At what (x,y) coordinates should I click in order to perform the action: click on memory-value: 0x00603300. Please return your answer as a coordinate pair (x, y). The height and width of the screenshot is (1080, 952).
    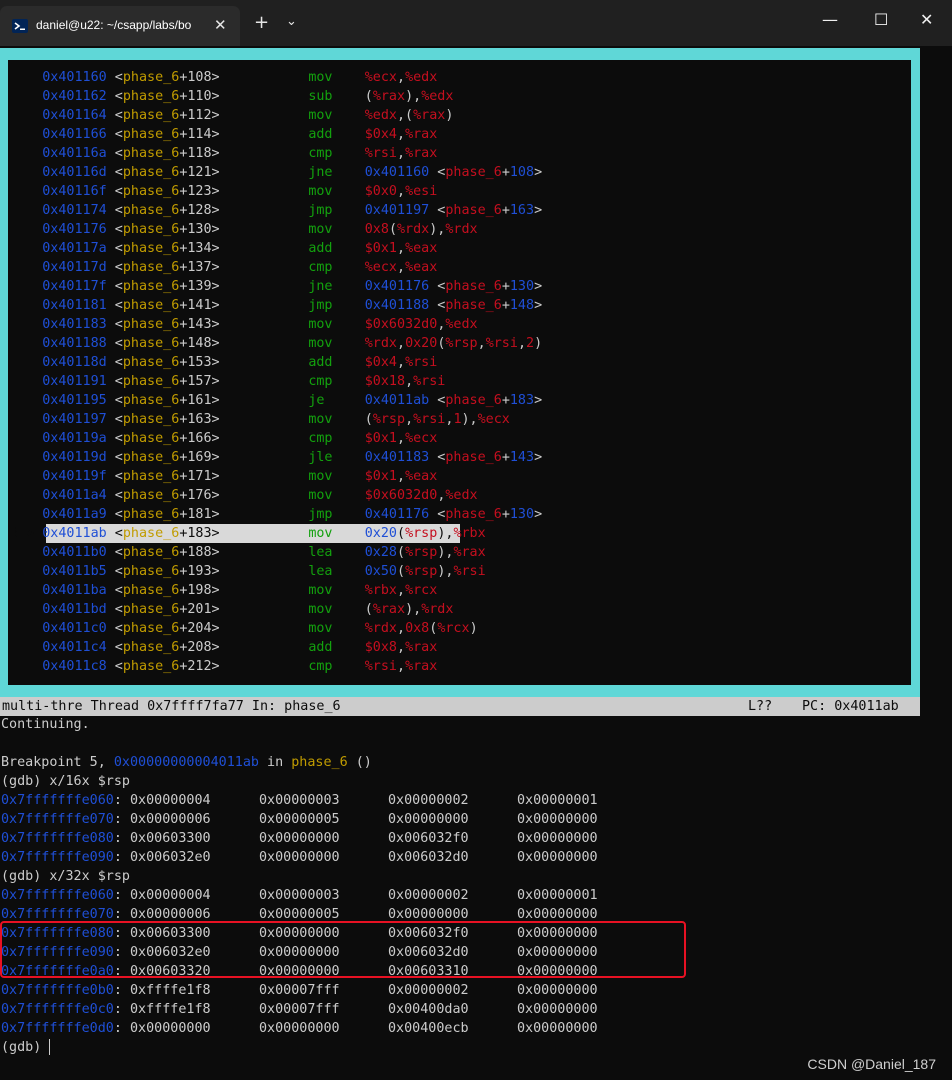
    Looking at the image, I should click on (166, 838).